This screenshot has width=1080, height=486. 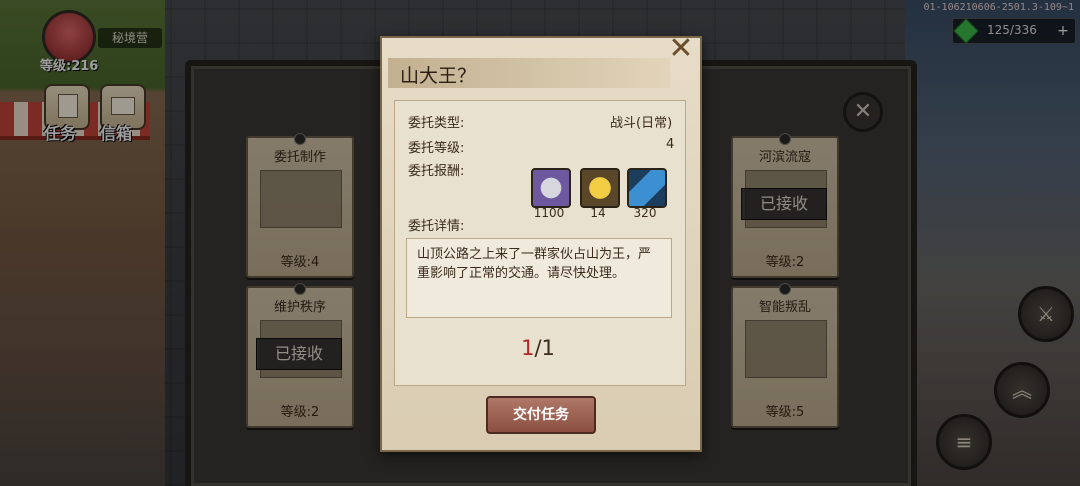 What do you see at coordinates (681, 49) in the screenshot?
I see `dialog-close-icon: ✕` at bounding box center [681, 49].